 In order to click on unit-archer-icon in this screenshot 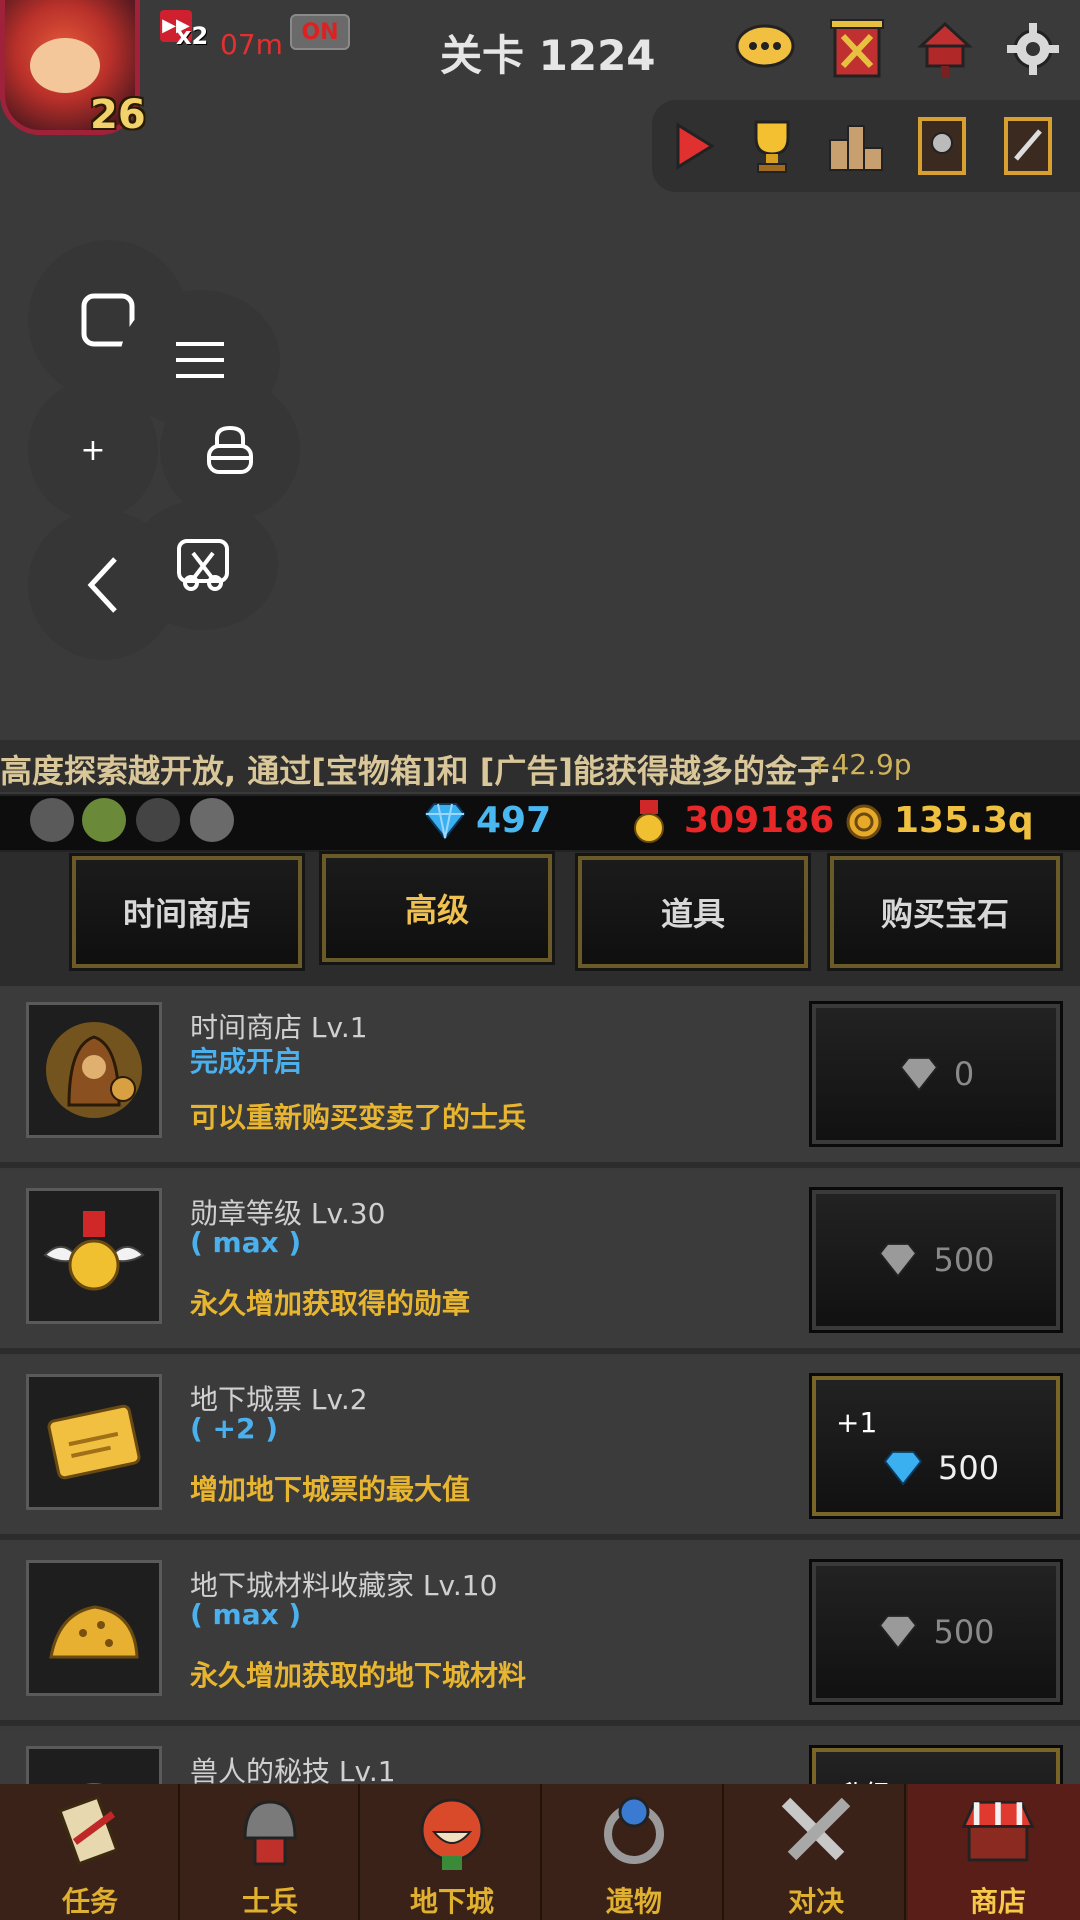, I will do `click(104, 820)`.